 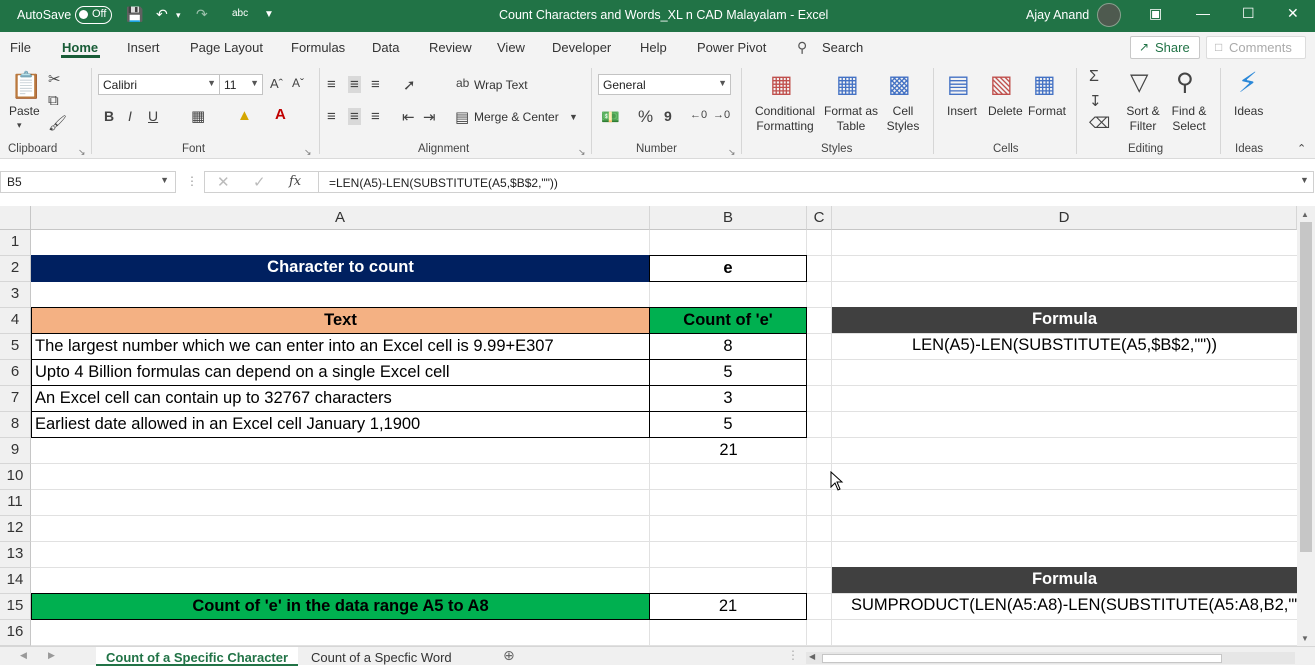 I want to click on percent-style-button: %, so click(x=645, y=117).